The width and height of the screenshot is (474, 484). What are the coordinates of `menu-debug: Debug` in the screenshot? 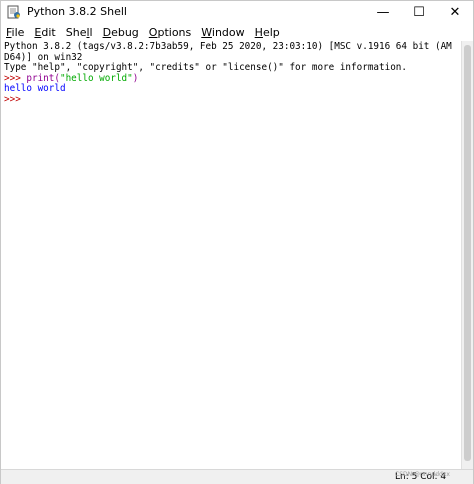 It's located at (121, 32).